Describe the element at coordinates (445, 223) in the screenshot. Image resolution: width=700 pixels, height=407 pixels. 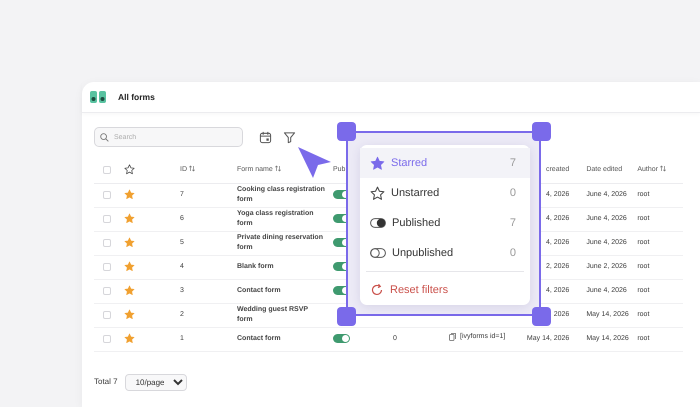
I see `filter-option: Published 7` at that location.